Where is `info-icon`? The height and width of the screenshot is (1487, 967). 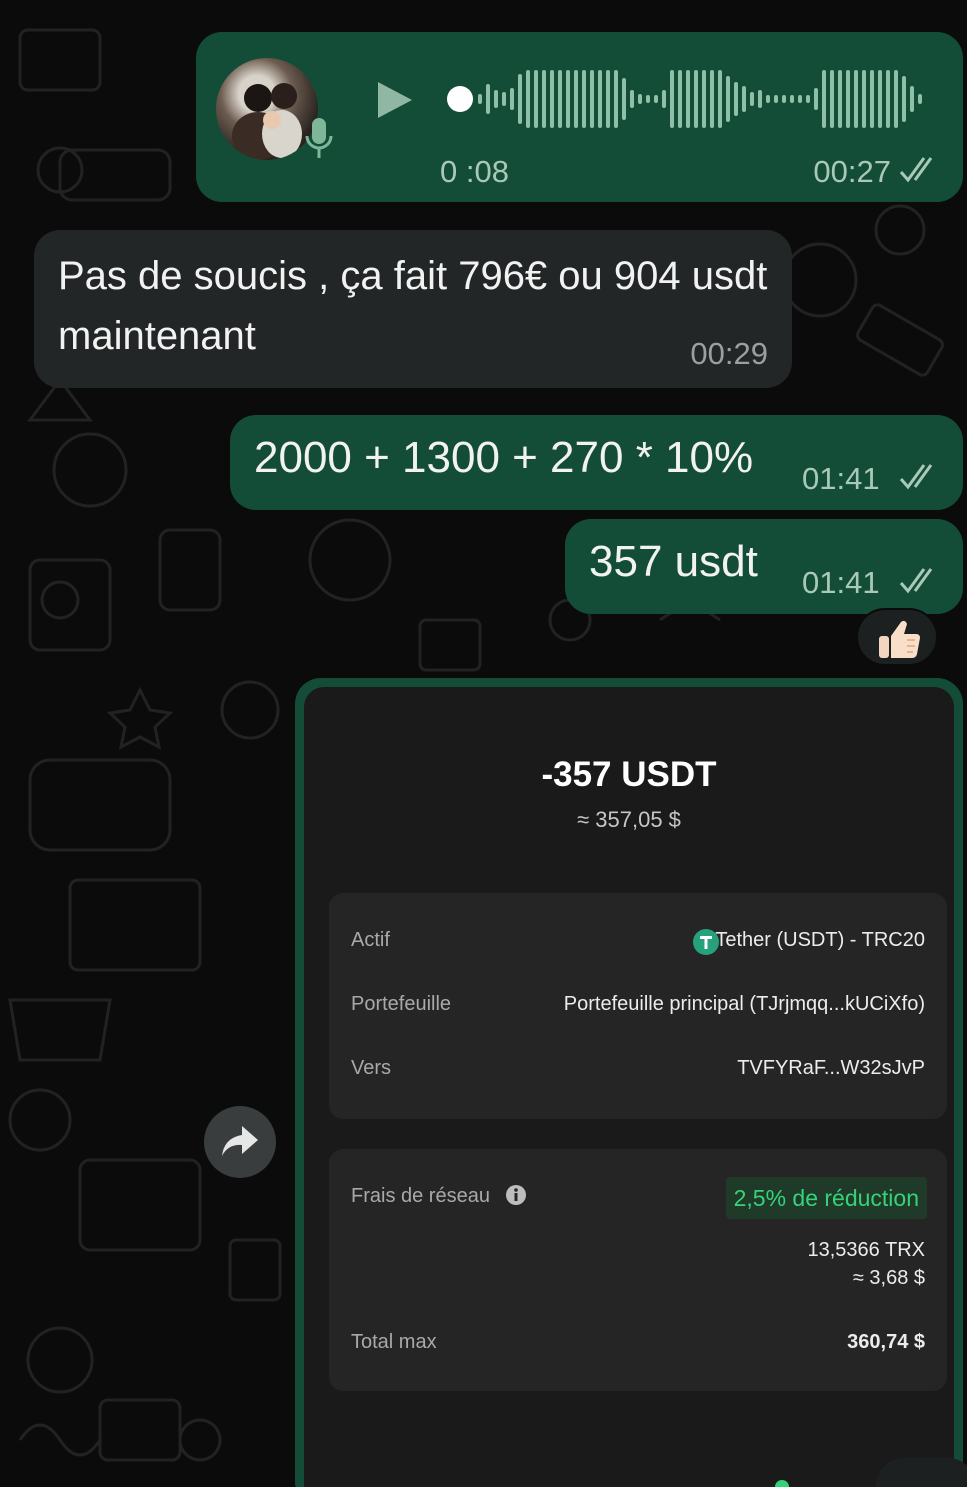
info-icon is located at coordinates (516, 1195).